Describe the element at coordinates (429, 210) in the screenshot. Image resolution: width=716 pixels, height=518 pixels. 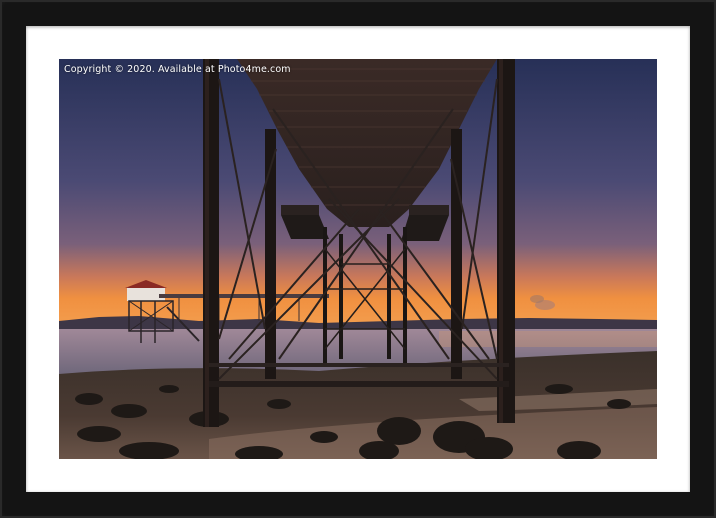
I see `pier-ledge-right` at that location.